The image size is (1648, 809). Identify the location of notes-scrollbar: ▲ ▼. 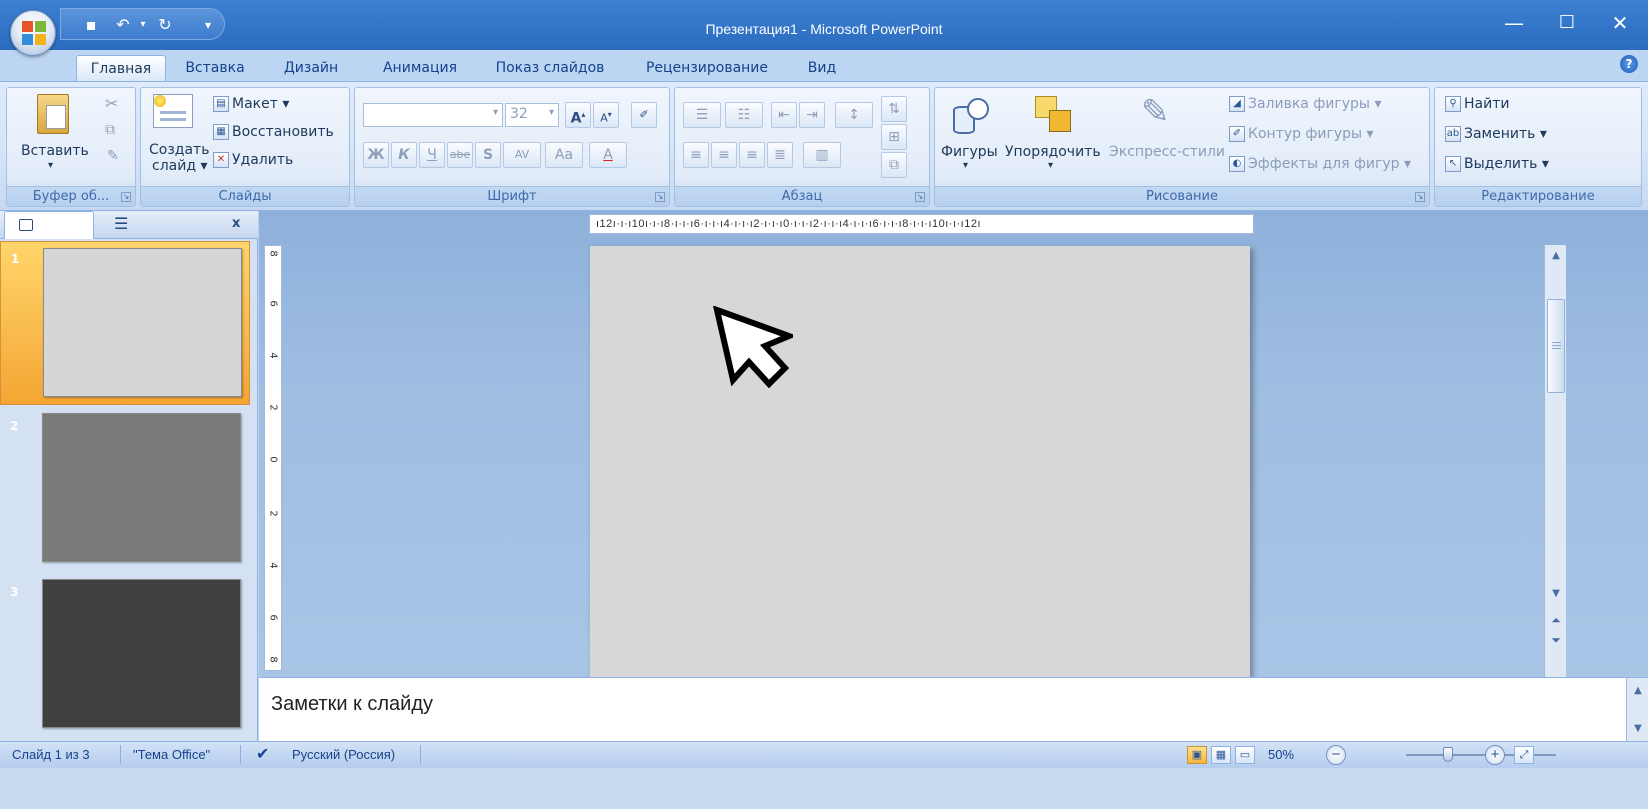
(1637, 710).